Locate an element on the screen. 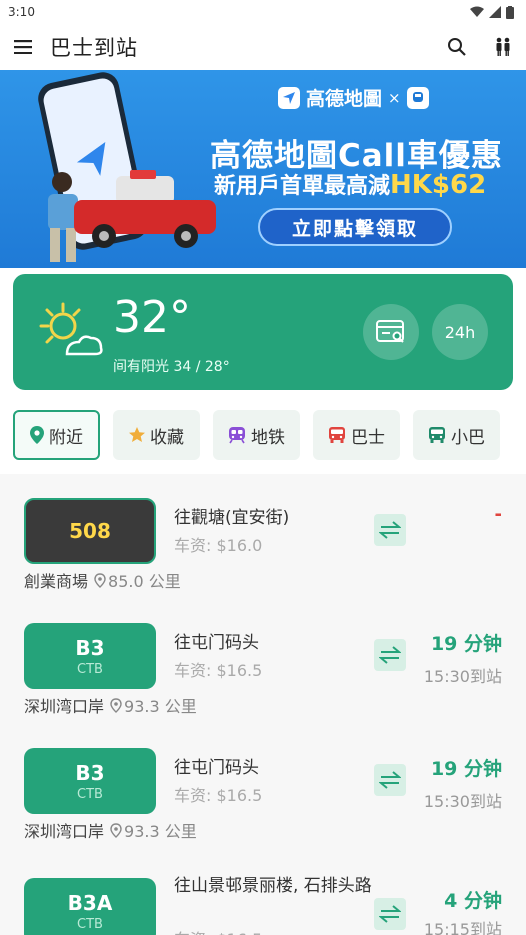 The image size is (526, 935). route-fare: 车资: $16.0 is located at coordinates (218, 545).